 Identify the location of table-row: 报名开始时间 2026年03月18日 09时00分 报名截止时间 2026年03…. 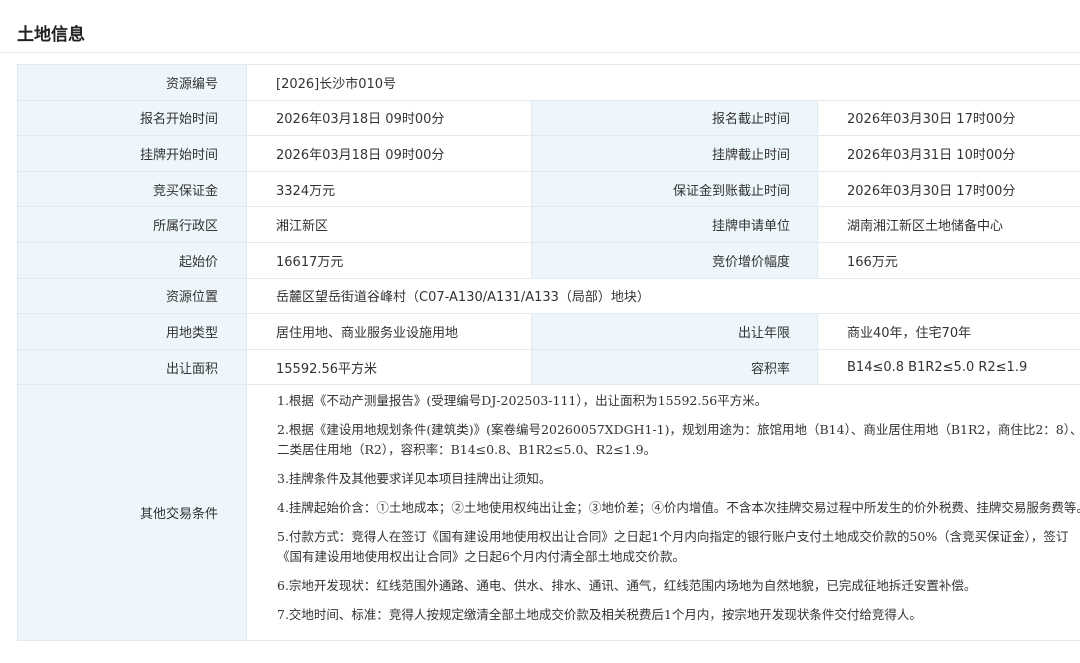
(548, 118).